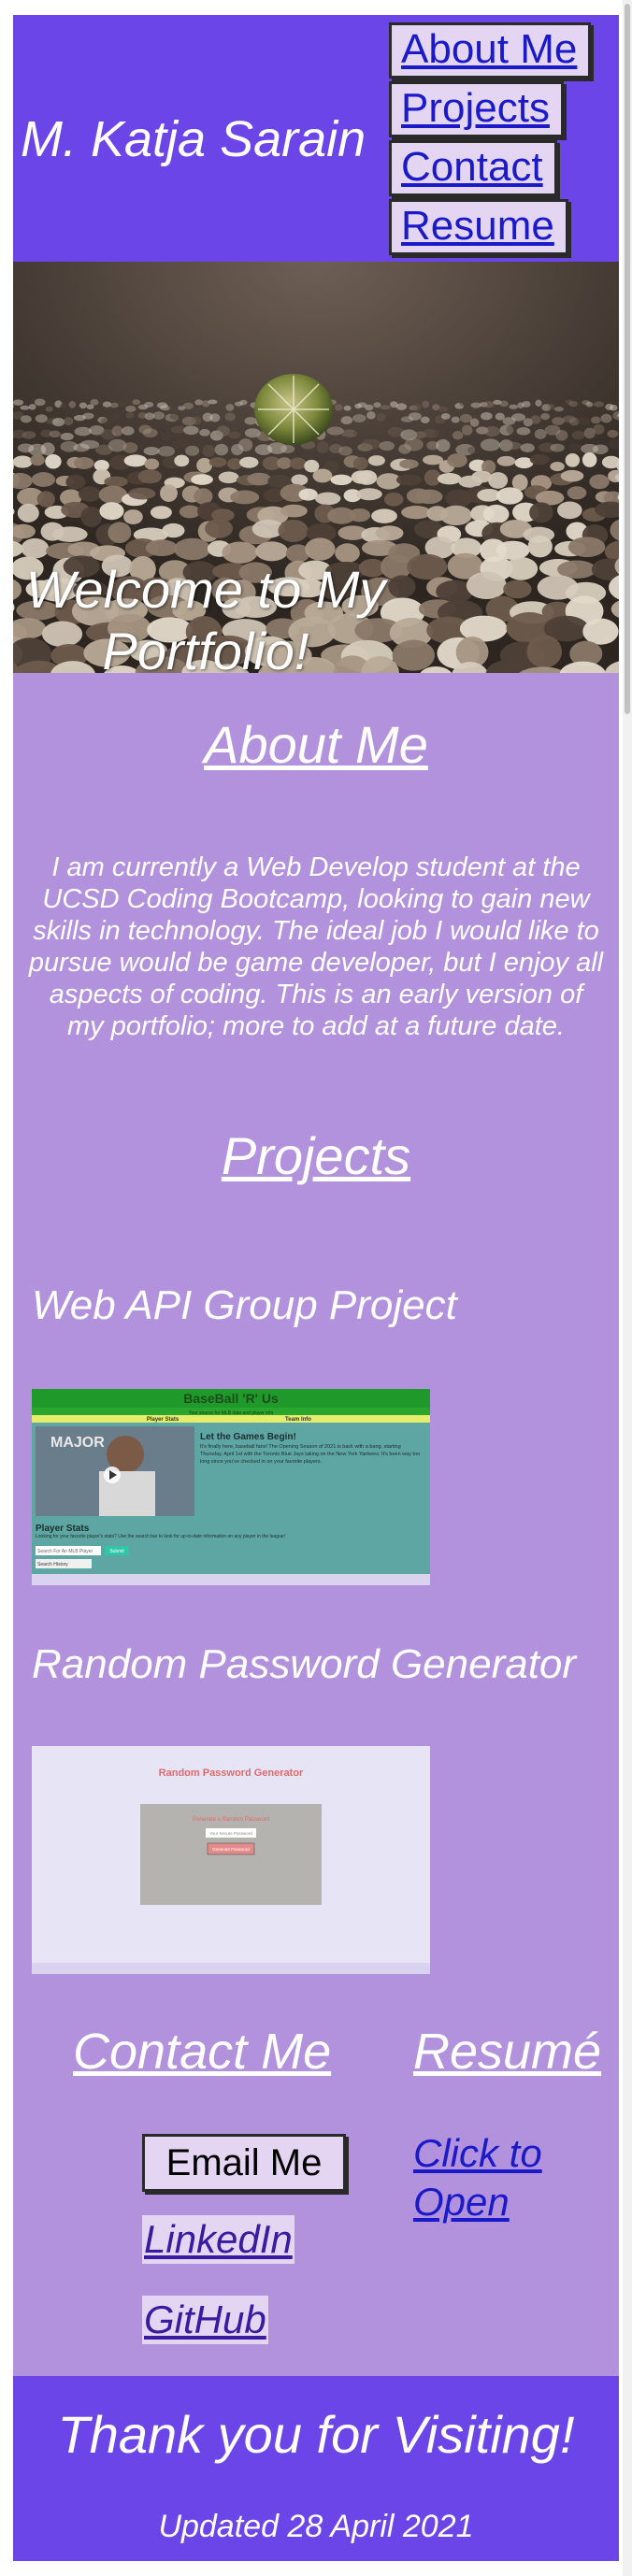 The width and height of the screenshot is (632, 2576). What do you see at coordinates (478, 227) in the screenshot?
I see `nav-resume: Resume` at bounding box center [478, 227].